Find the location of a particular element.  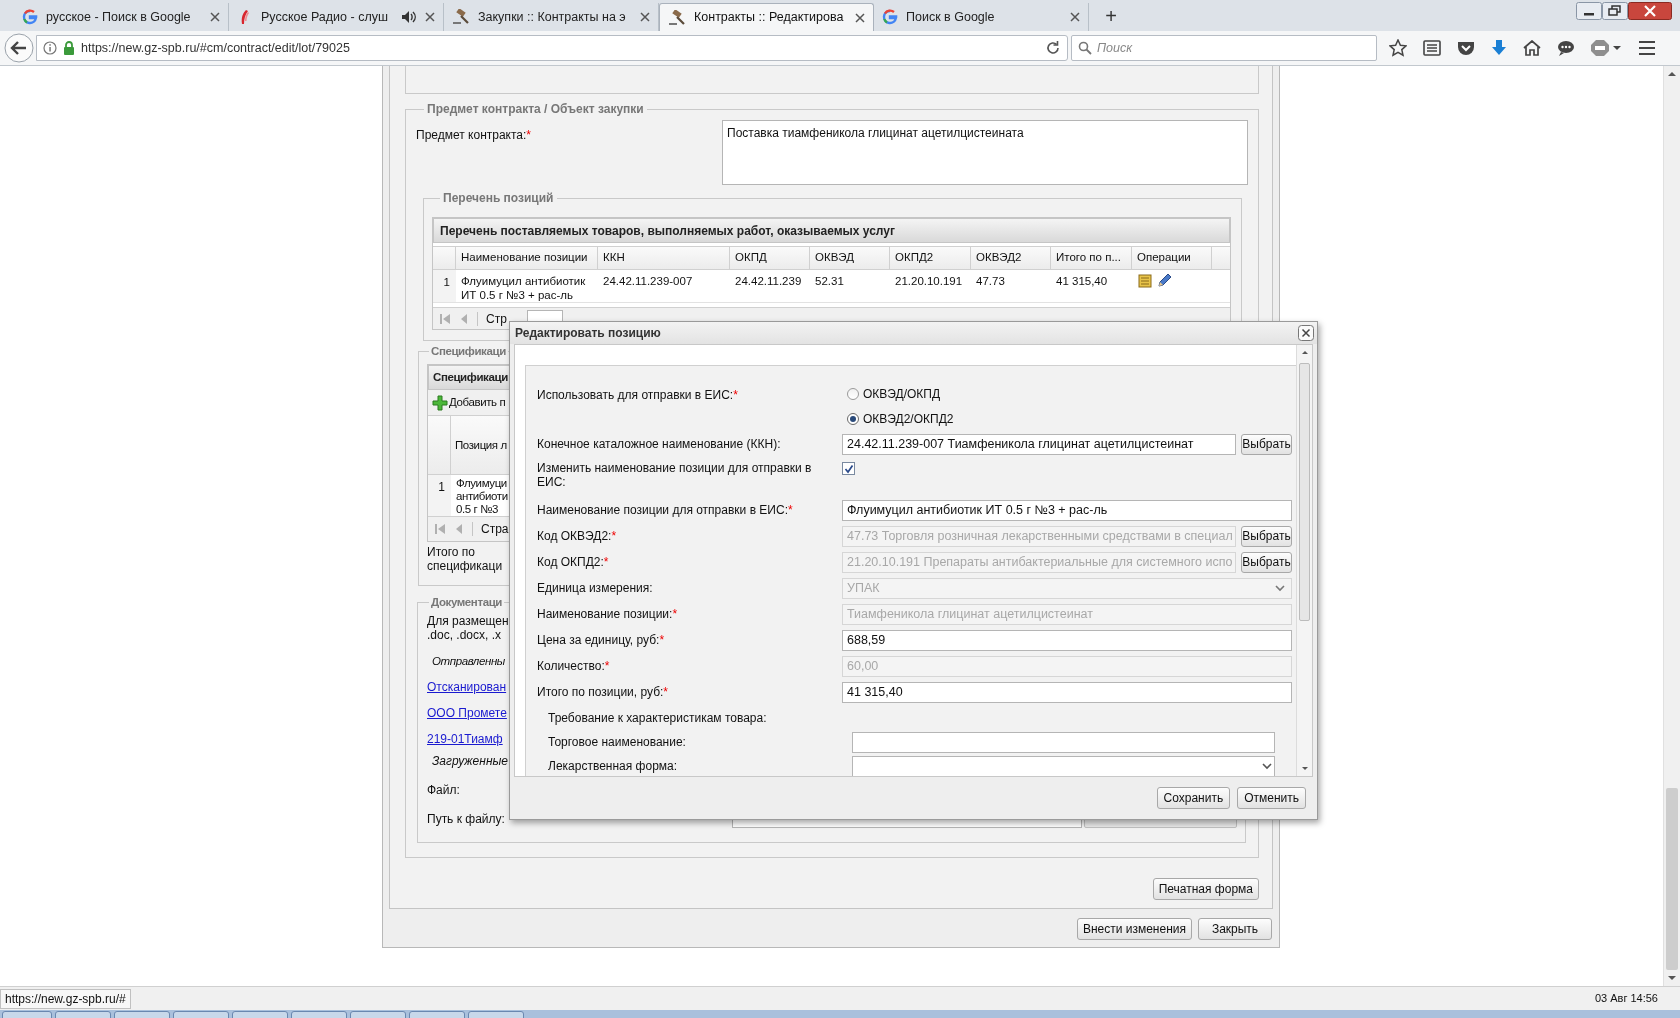

column-header: Наименование позиции is located at coordinates (527, 258).